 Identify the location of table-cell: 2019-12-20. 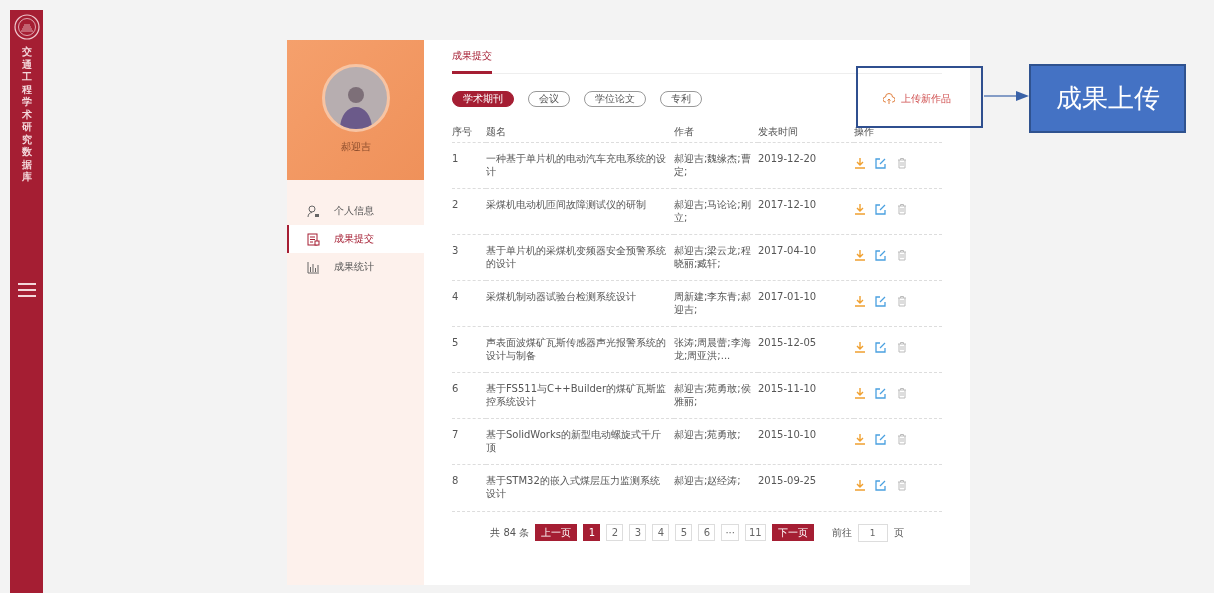
(787, 158).